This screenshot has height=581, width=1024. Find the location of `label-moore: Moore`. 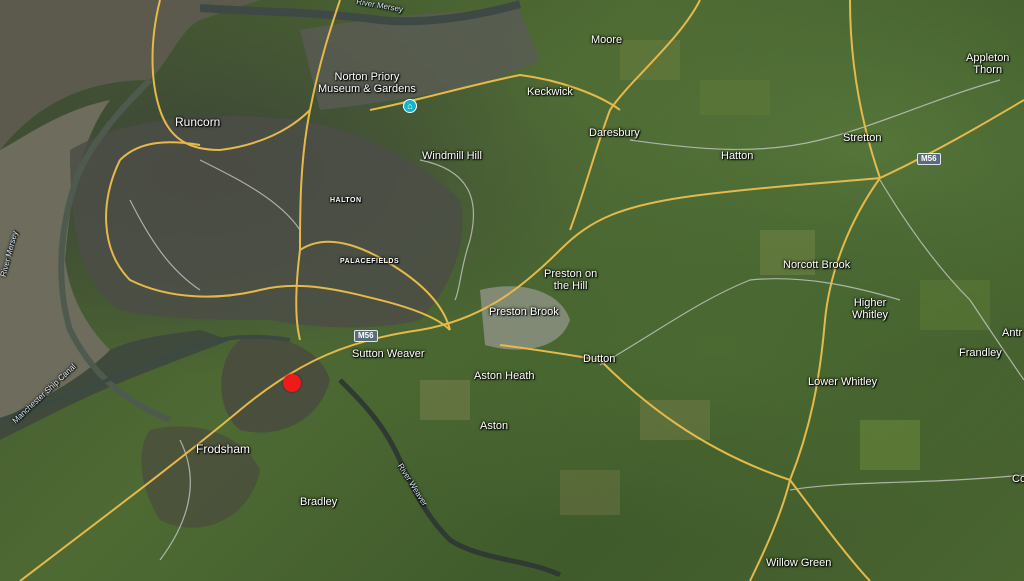

label-moore: Moore is located at coordinates (607, 40).